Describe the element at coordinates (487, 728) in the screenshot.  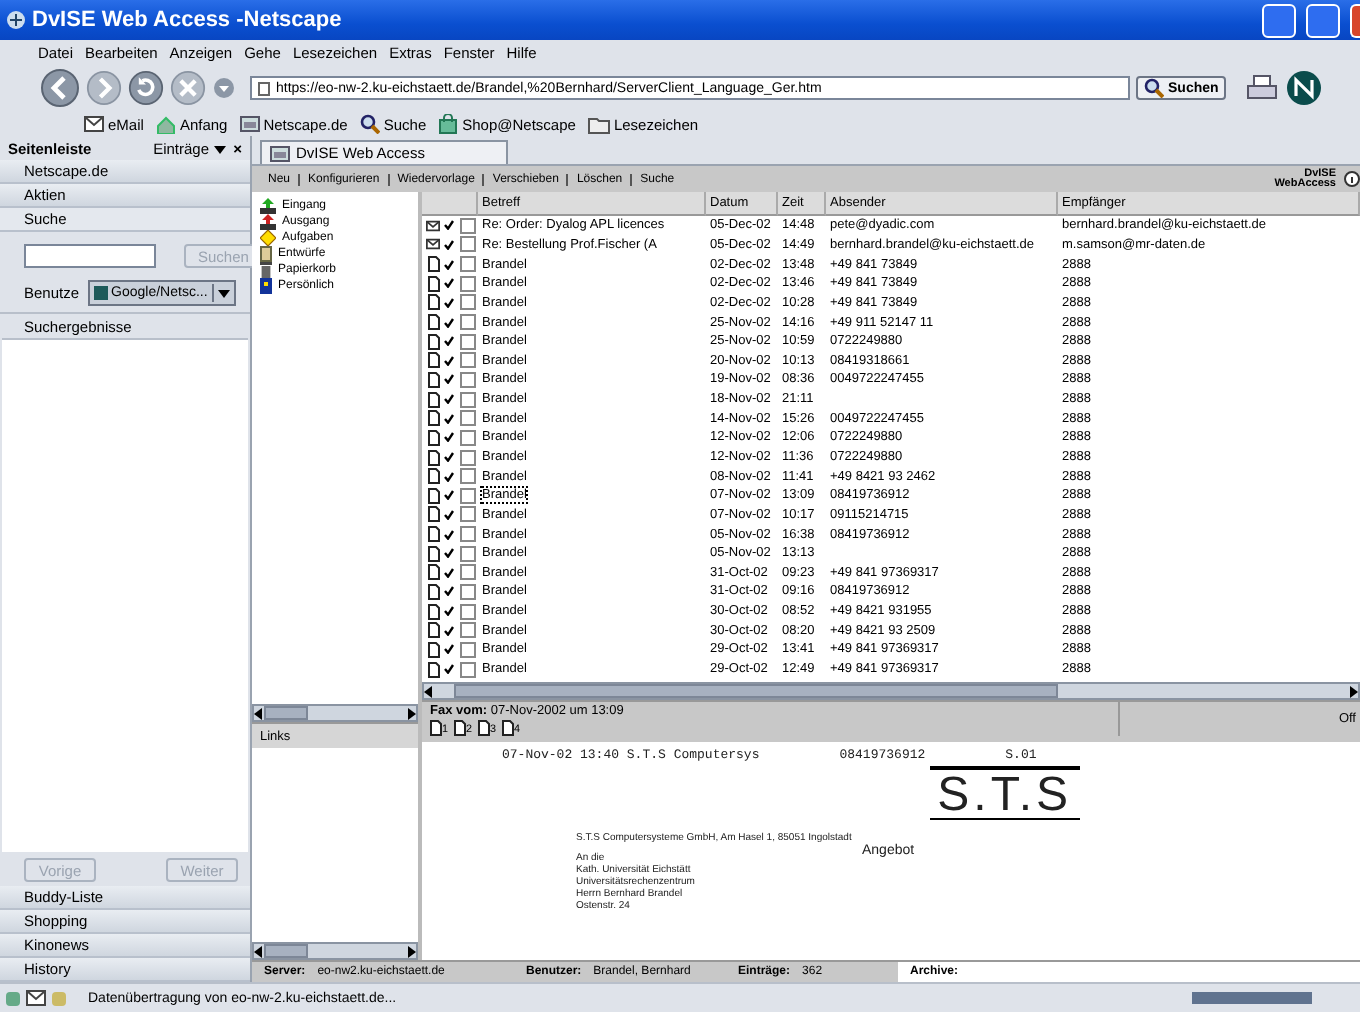
I see `page-link: 3` at that location.